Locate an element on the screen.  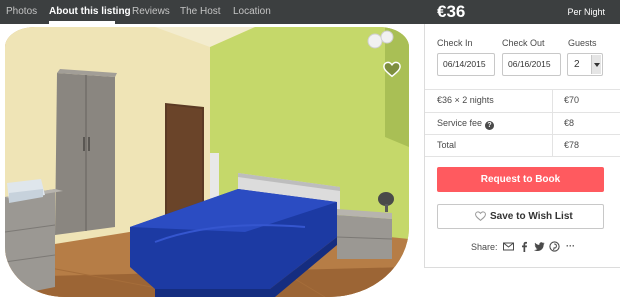
tab-photos: Photos is located at coordinates (21, 12).